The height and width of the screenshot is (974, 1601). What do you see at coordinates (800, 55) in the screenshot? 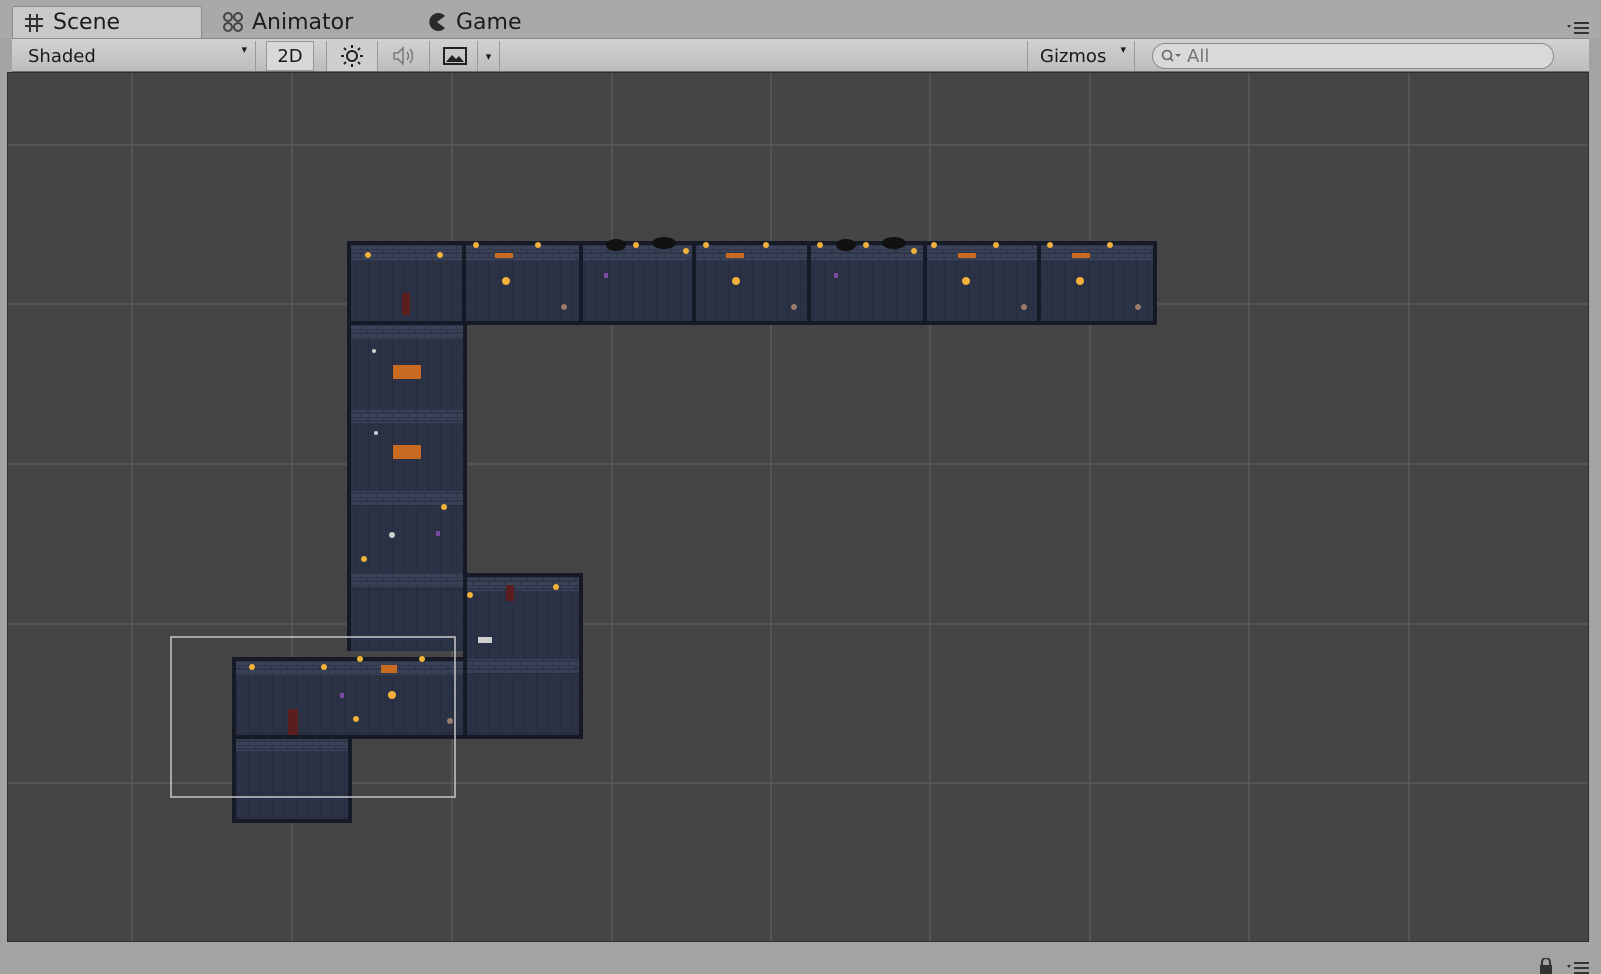
I see `scene-toolbar: Shaded ▾ 2D ▾ Gizmos ▾` at bounding box center [800, 55].